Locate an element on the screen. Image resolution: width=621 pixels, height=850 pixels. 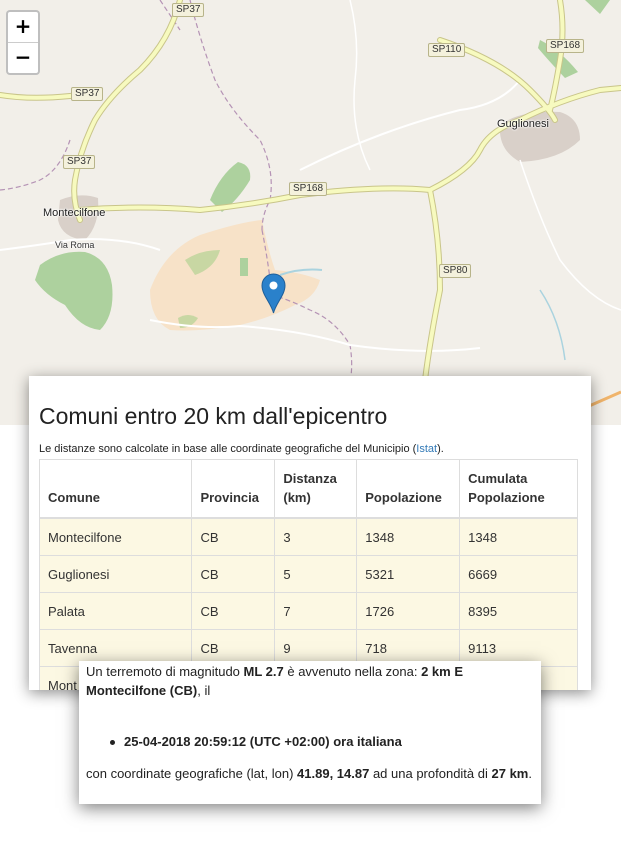
bullet-icon is located at coordinates (112, 743).